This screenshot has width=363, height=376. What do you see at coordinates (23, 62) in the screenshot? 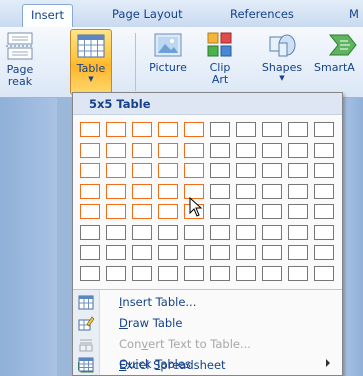
I see `page-break-button: Page reak` at bounding box center [23, 62].